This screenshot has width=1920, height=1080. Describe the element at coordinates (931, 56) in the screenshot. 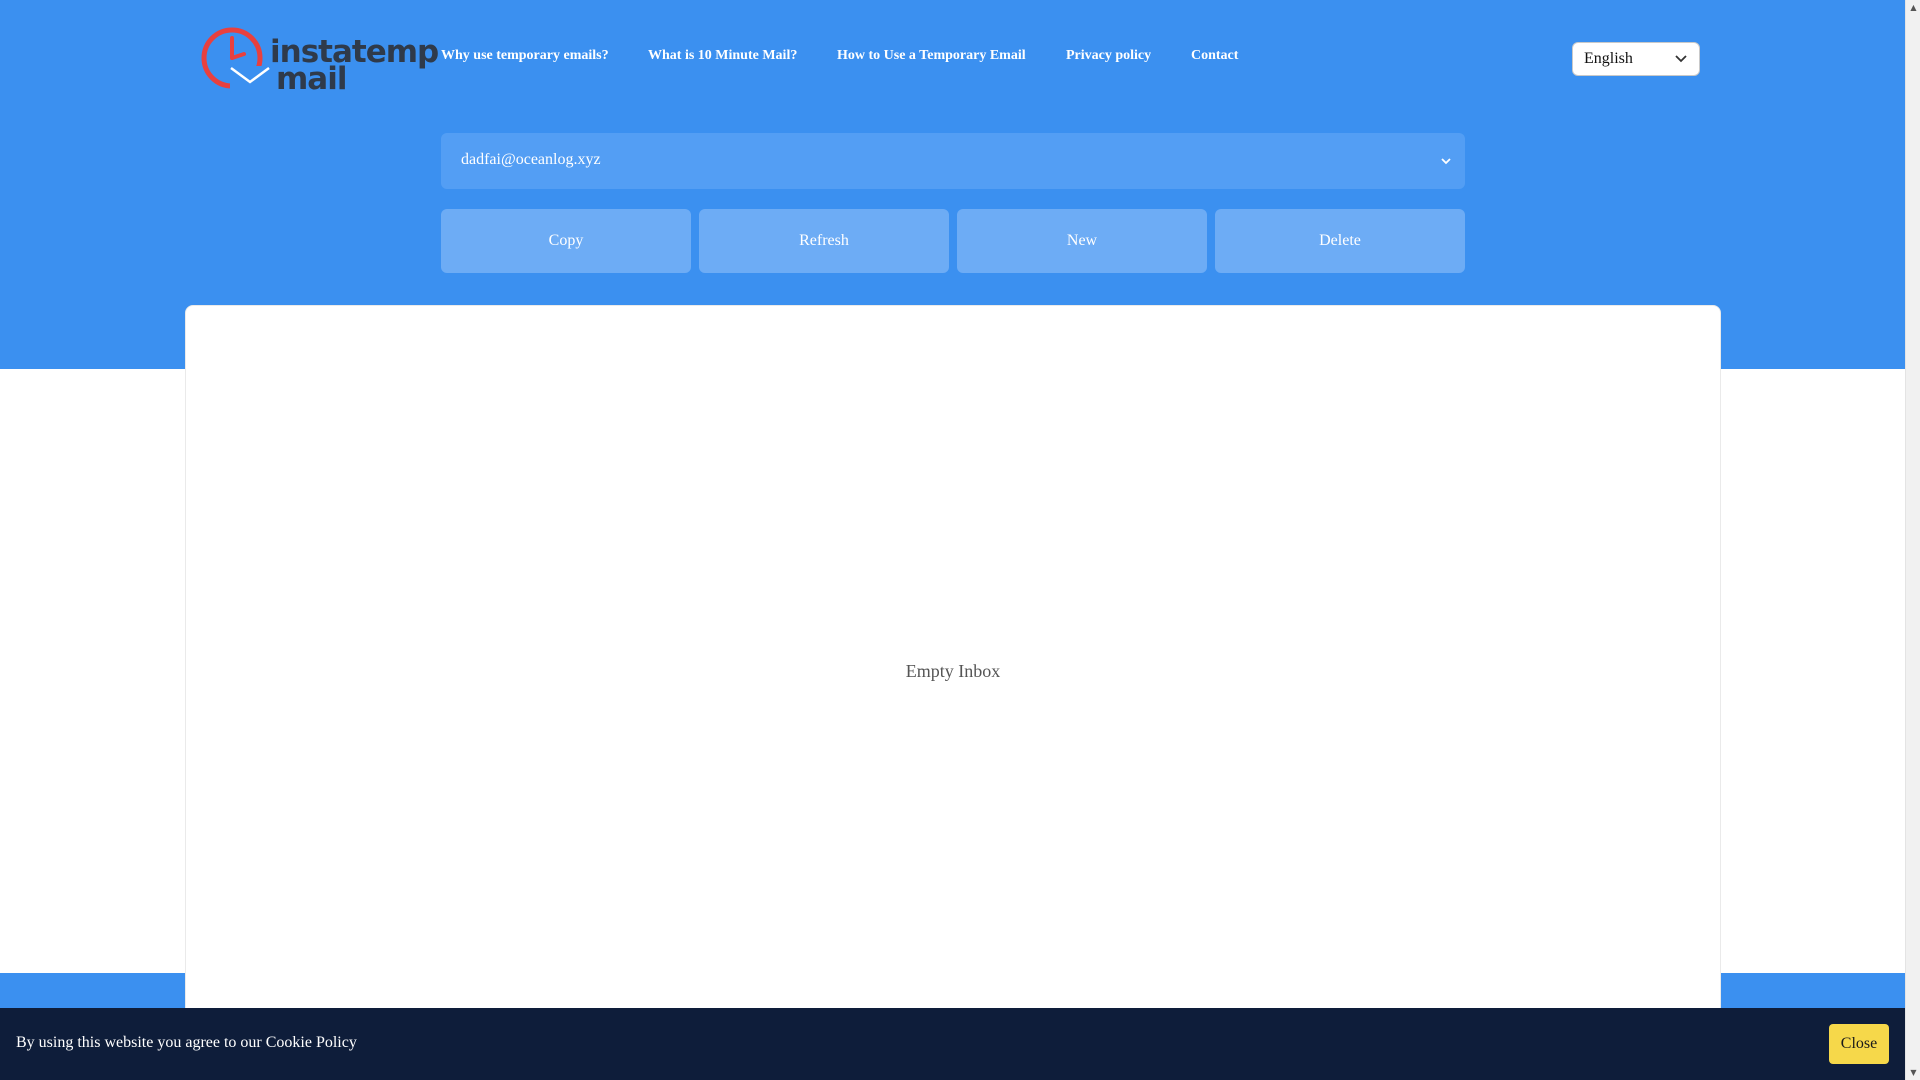

I see `nav-how-to-use: How to Use a Temporary Email` at that location.